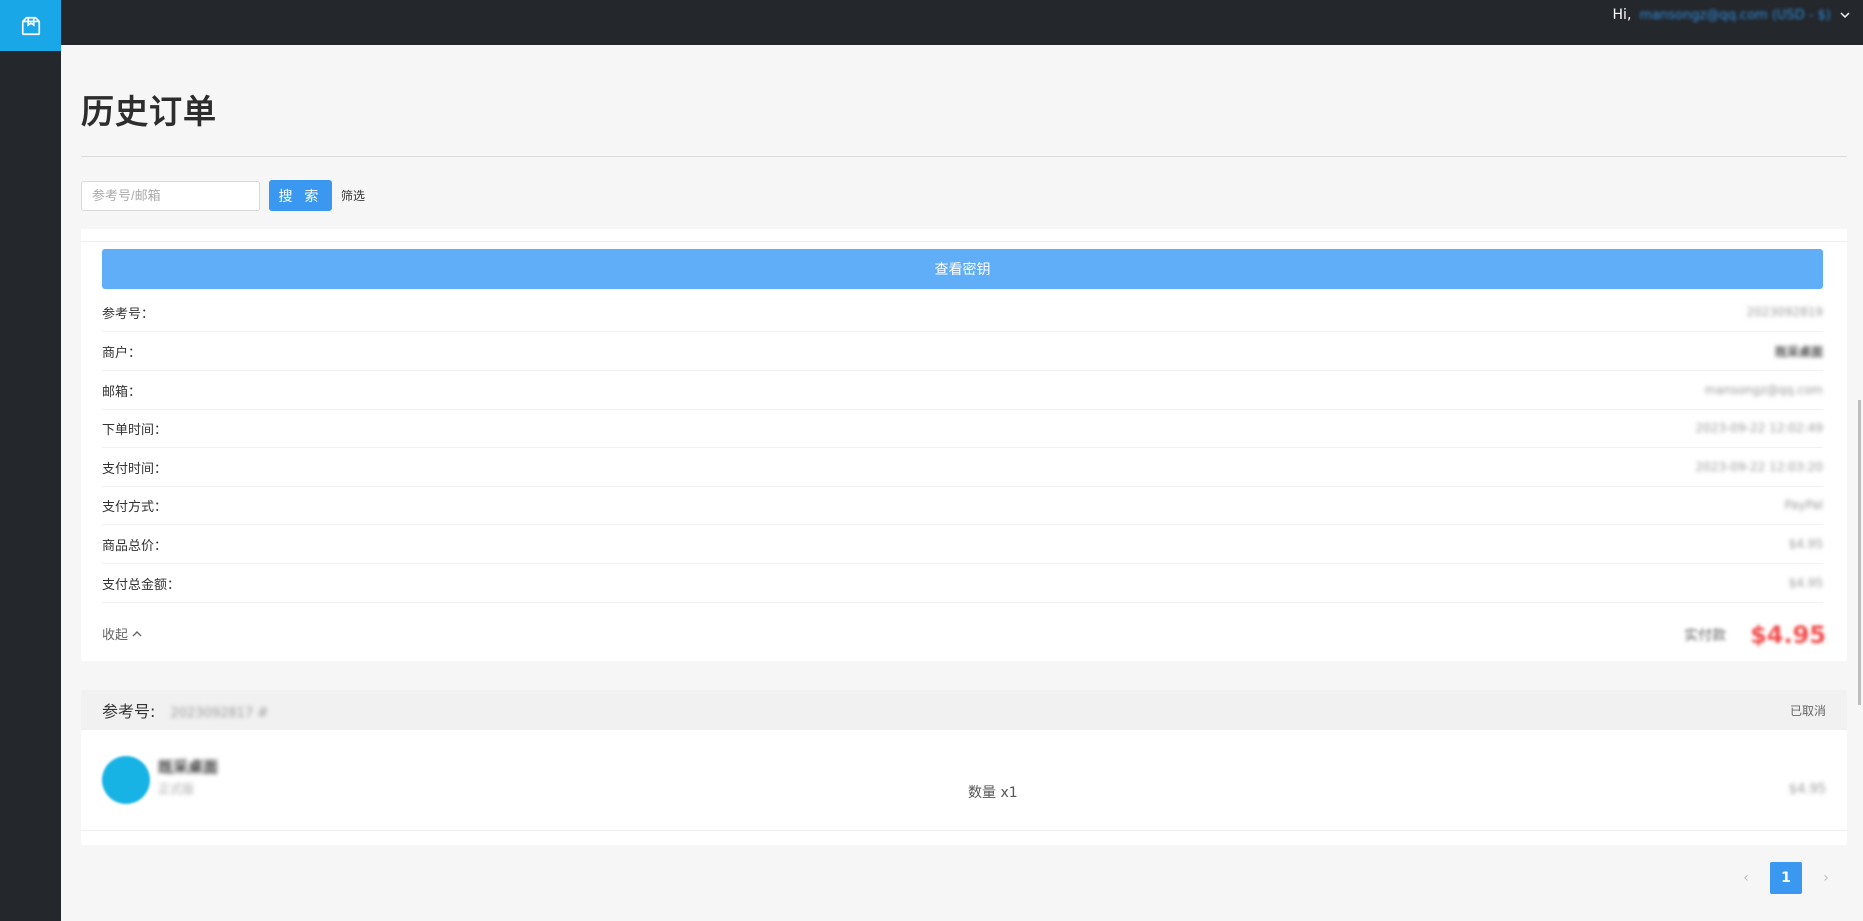 This screenshot has width=1863, height=921. What do you see at coordinates (30, 460) in the screenshot?
I see `sidebar` at bounding box center [30, 460].